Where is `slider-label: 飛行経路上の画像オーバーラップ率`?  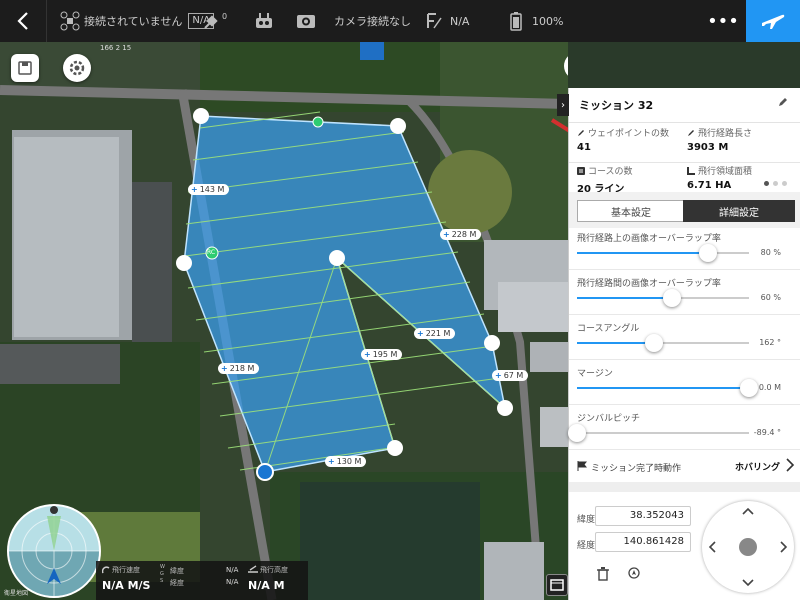 slider-label: 飛行経路上の画像オーバーラップ率 is located at coordinates (649, 239).